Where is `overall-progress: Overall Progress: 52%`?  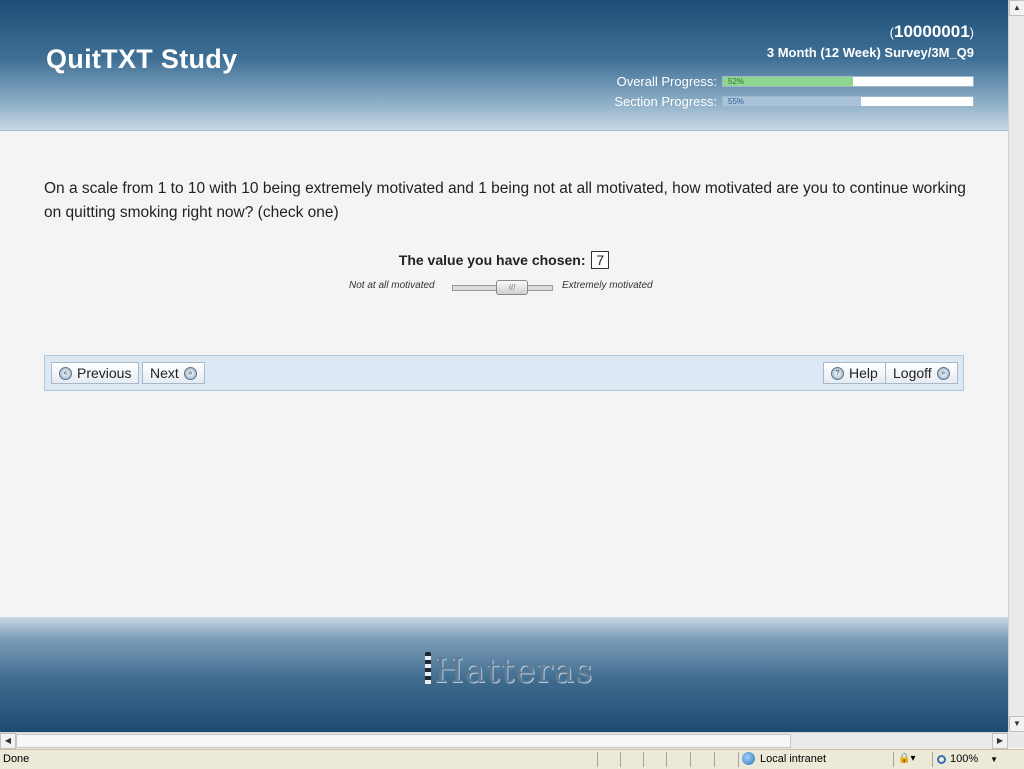 overall-progress: Overall Progress: 52% is located at coordinates (795, 81).